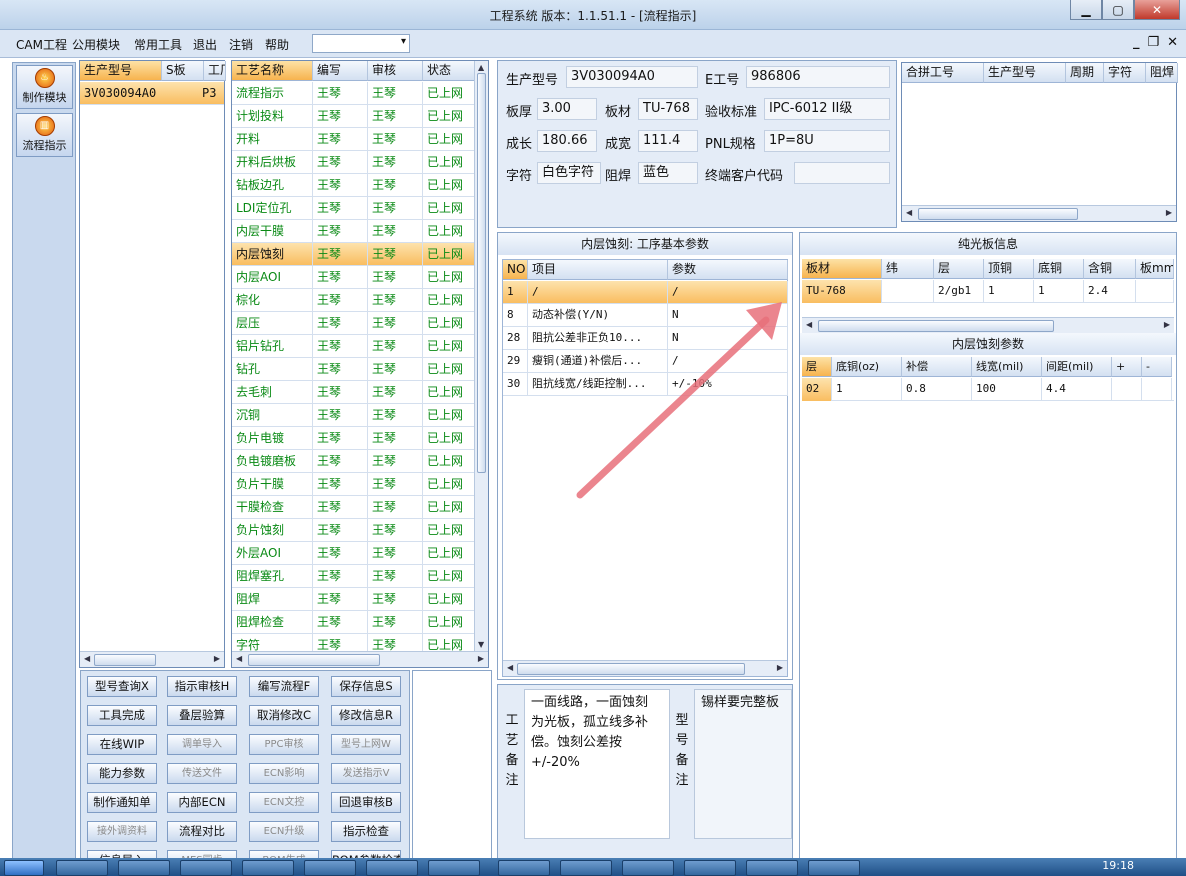 The width and height of the screenshot is (1186, 876). Describe the element at coordinates (353, 484) in the screenshot. I see `table-row: 负片干膜 王琴 王琴 已上网` at that location.